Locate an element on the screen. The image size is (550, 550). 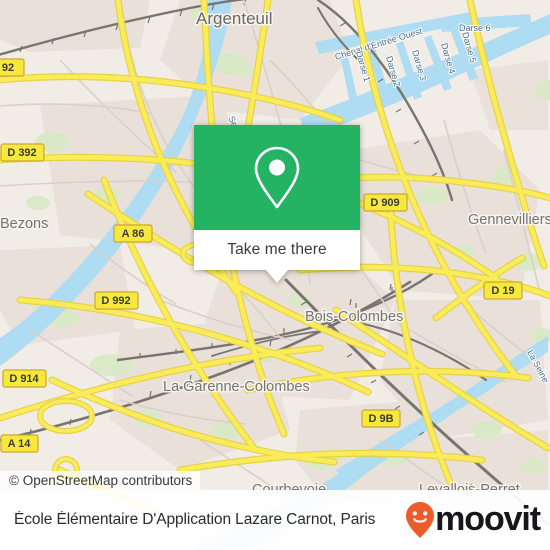
svg-text: La Garenne-Colombes is located at coordinates (236, 387).